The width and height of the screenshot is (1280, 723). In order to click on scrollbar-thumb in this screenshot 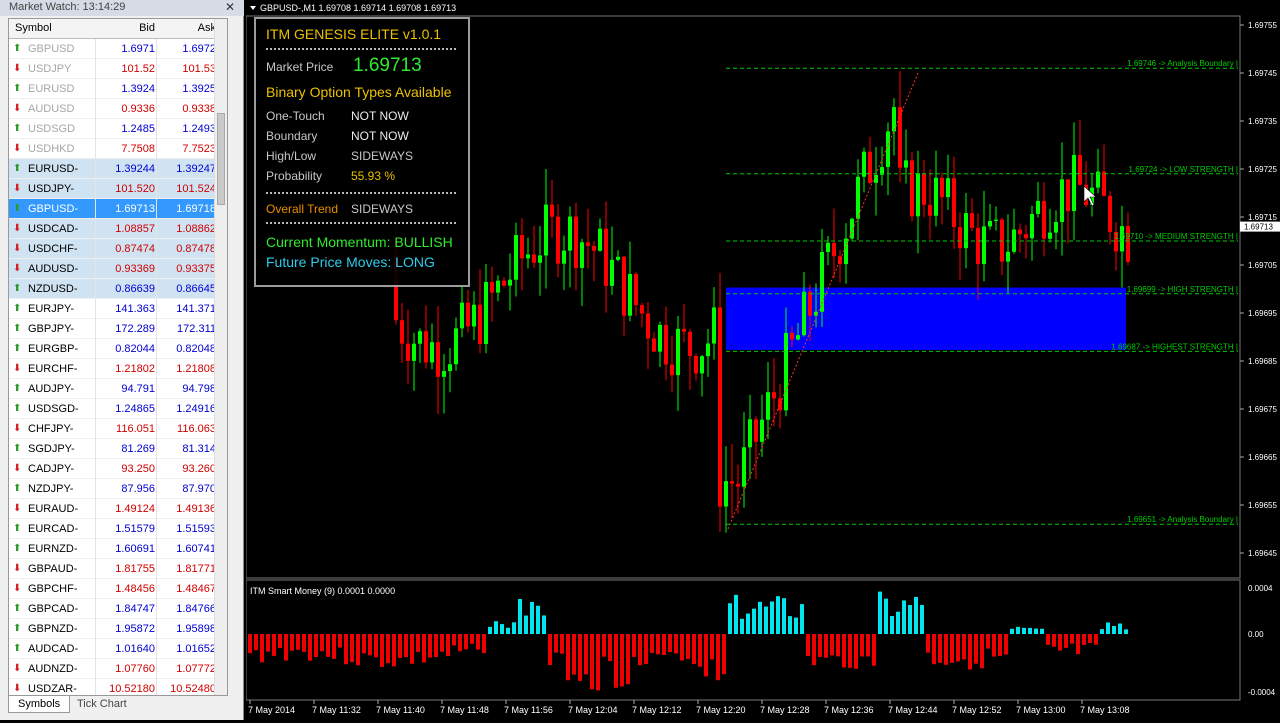, I will do `click(221, 159)`.